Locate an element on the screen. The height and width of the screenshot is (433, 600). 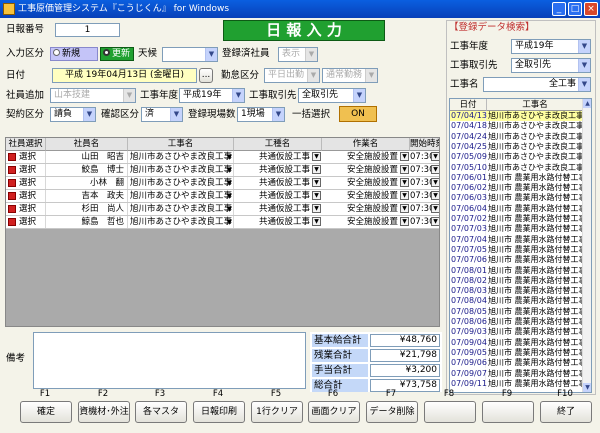
list-item: 07/09/03 旭川市 農業用水路付替工事 is located at coordinates (517, 332).